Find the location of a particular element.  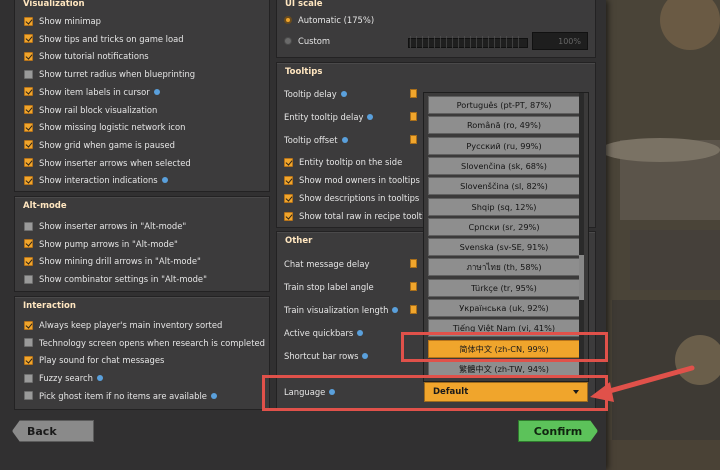

checkbox-label: Show tutorial notifications is located at coordinates (94, 56).